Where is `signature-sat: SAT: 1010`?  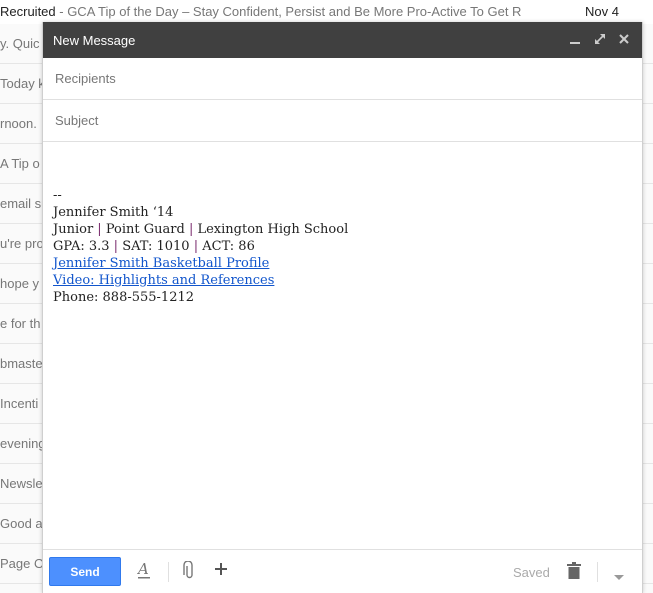
signature-sat: SAT: 1010 is located at coordinates (156, 246).